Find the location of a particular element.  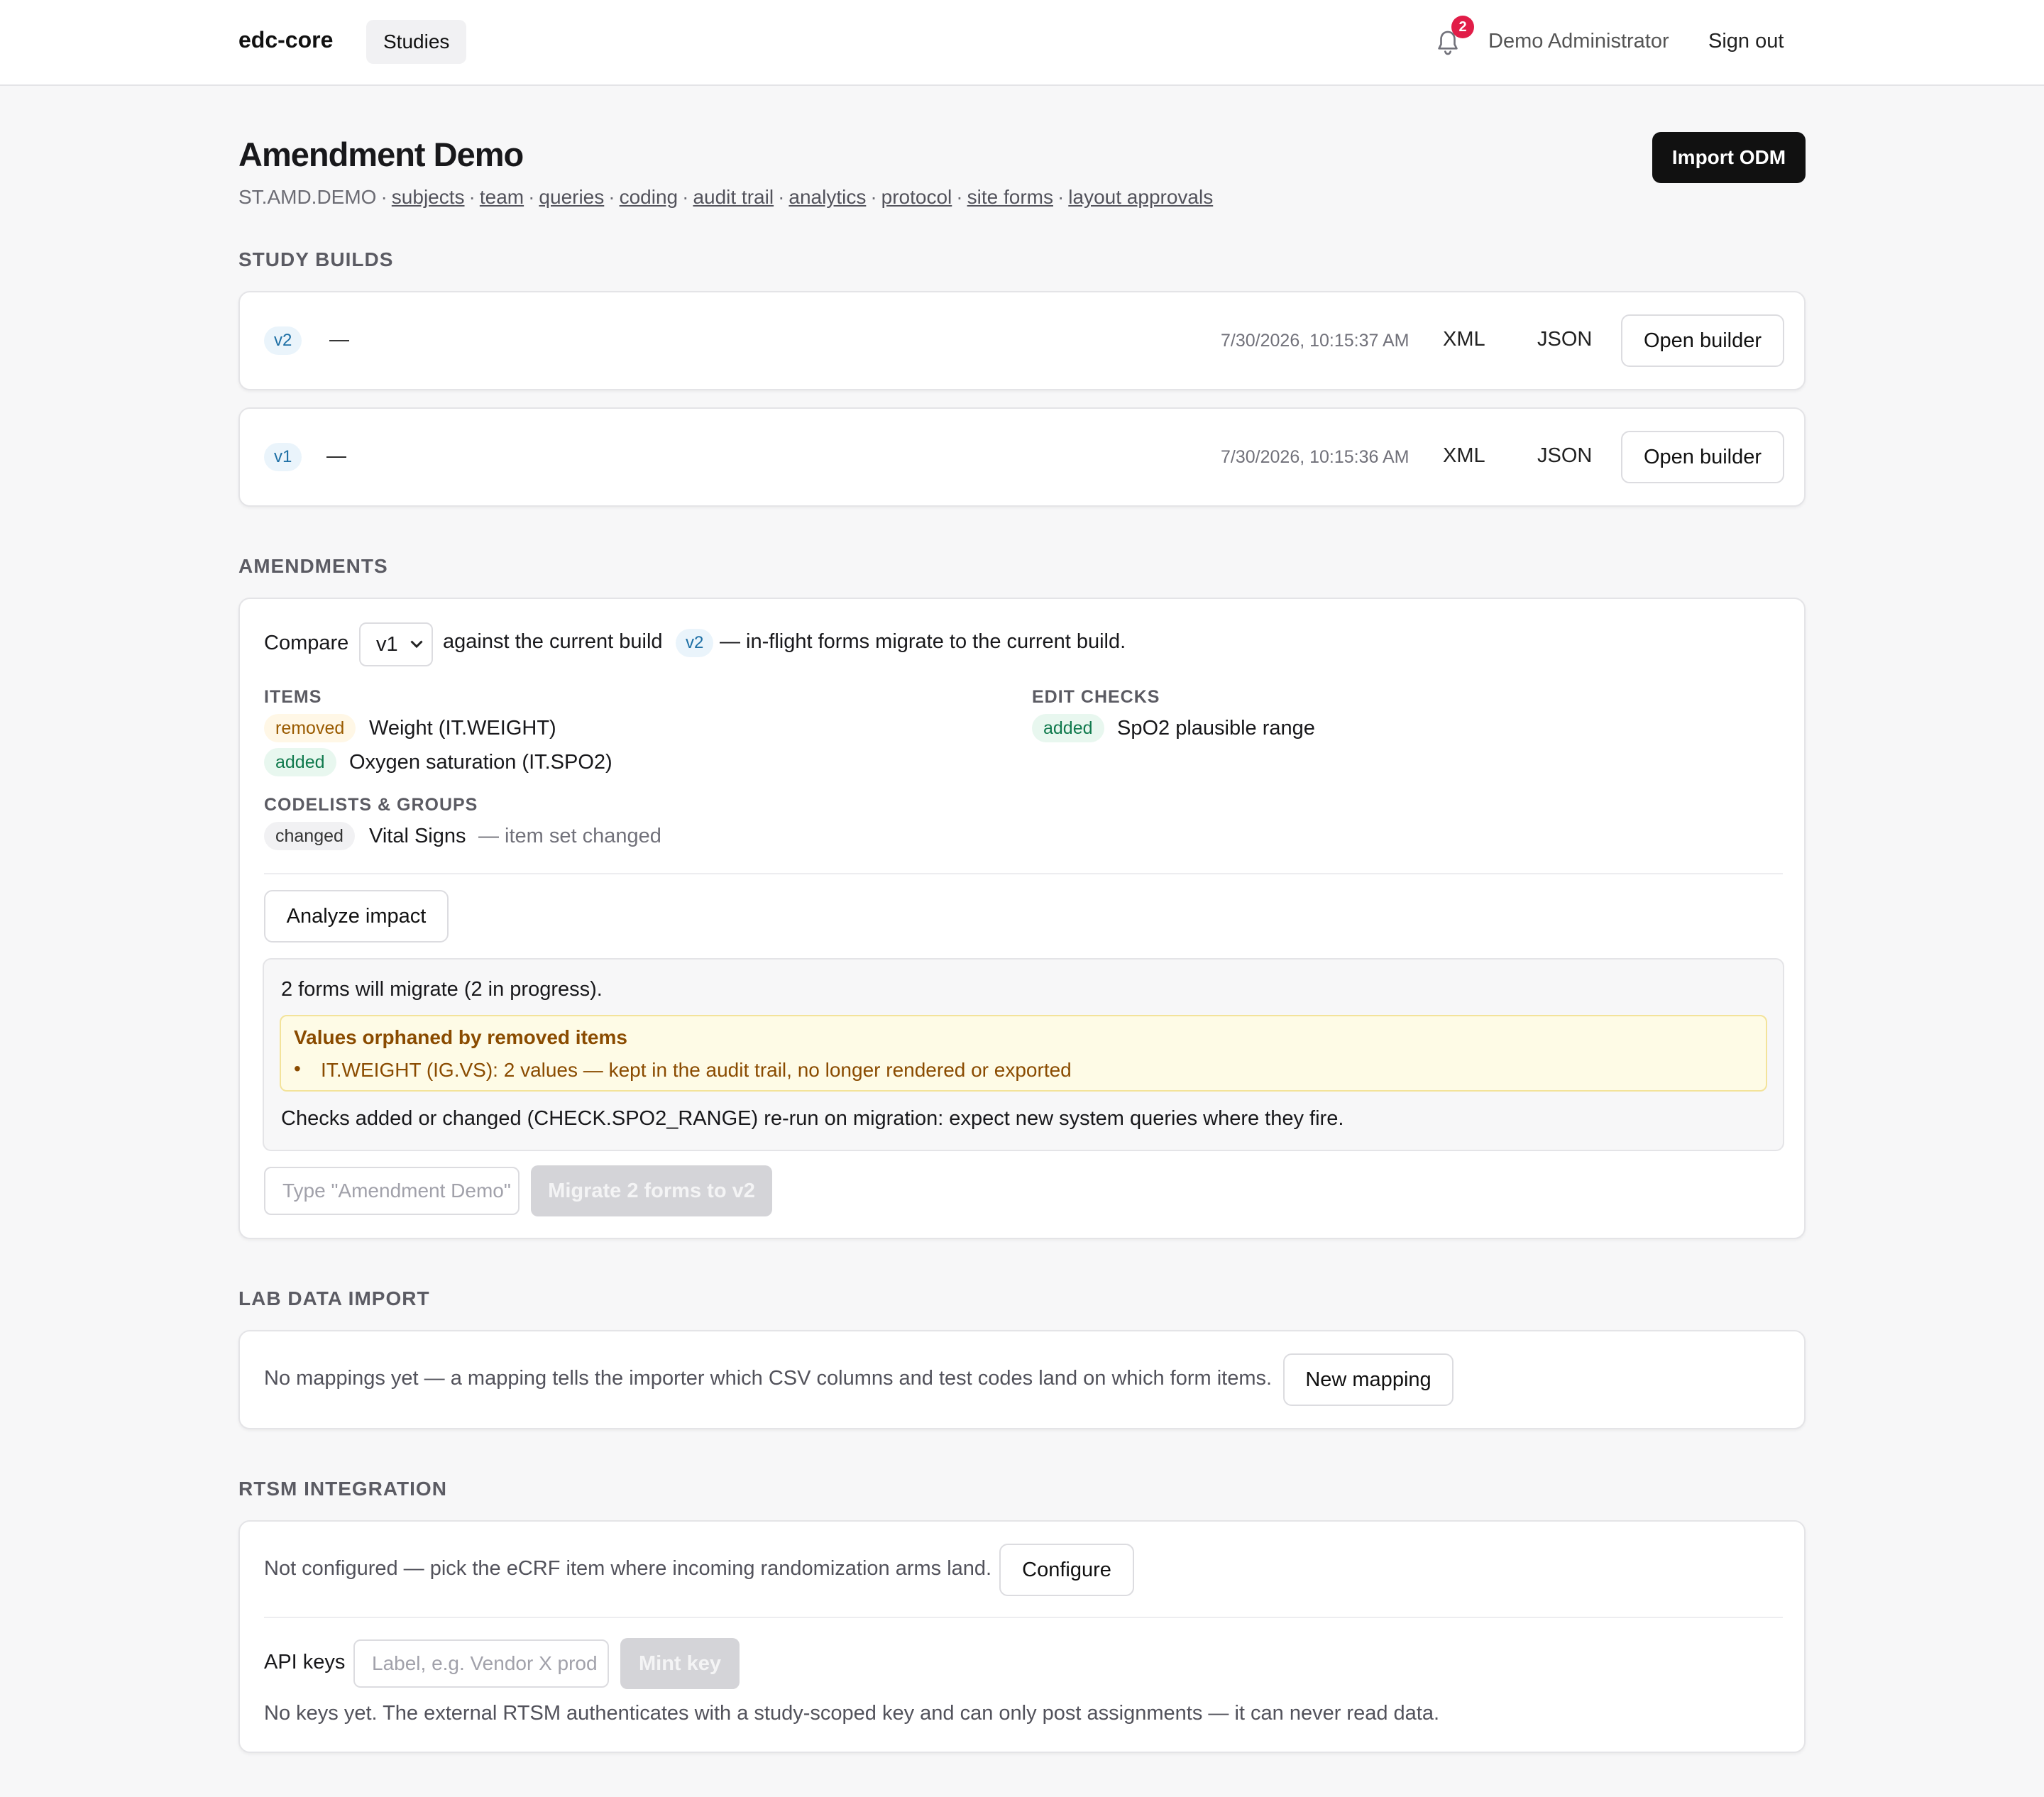

migrate-forms-button: Migrate 2 forms to v2 is located at coordinates (651, 1190).